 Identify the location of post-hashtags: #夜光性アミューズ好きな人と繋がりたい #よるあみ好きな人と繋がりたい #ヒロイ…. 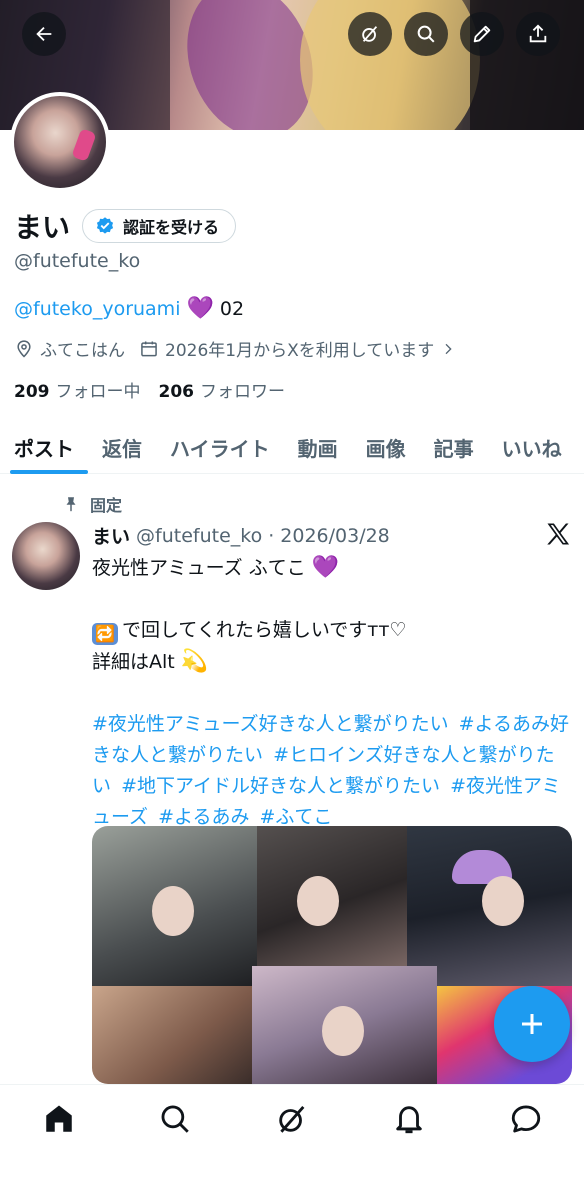
(330, 770).